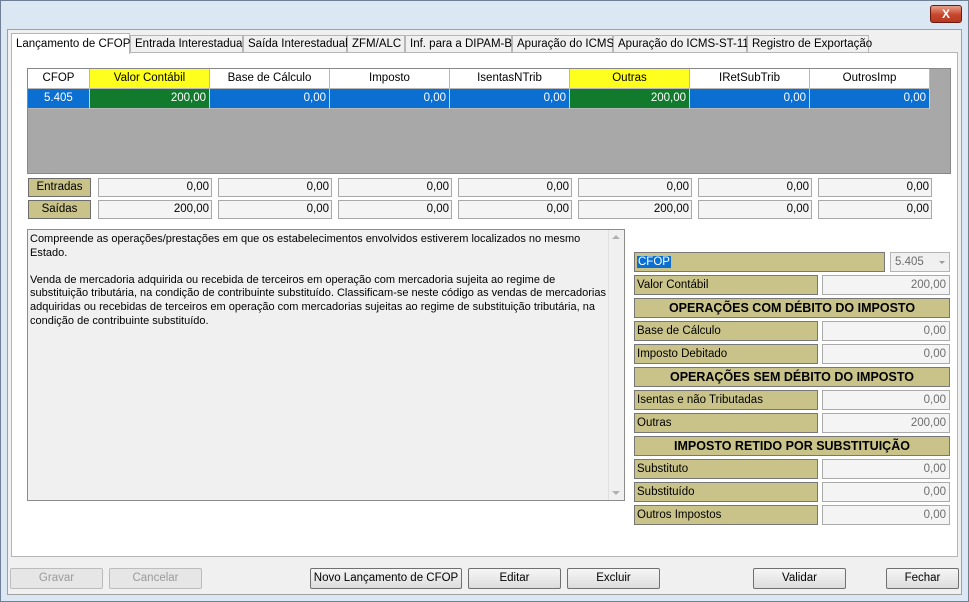  I want to click on entradas-label: Entradas, so click(59, 187).